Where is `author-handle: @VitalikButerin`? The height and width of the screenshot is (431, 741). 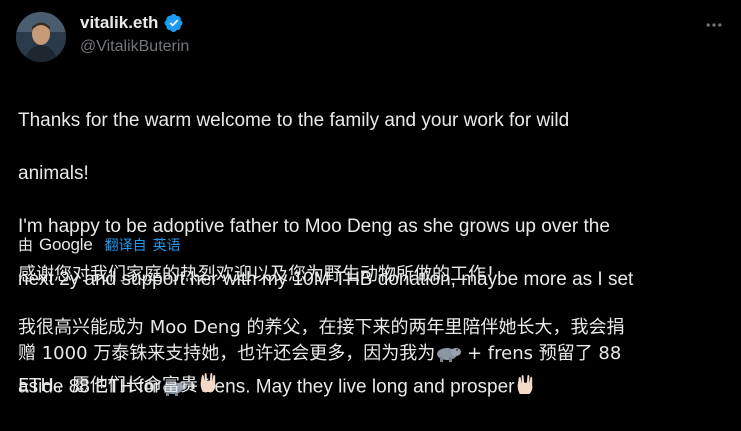
author-handle: @VitalikButerin is located at coordinates (134, 47).